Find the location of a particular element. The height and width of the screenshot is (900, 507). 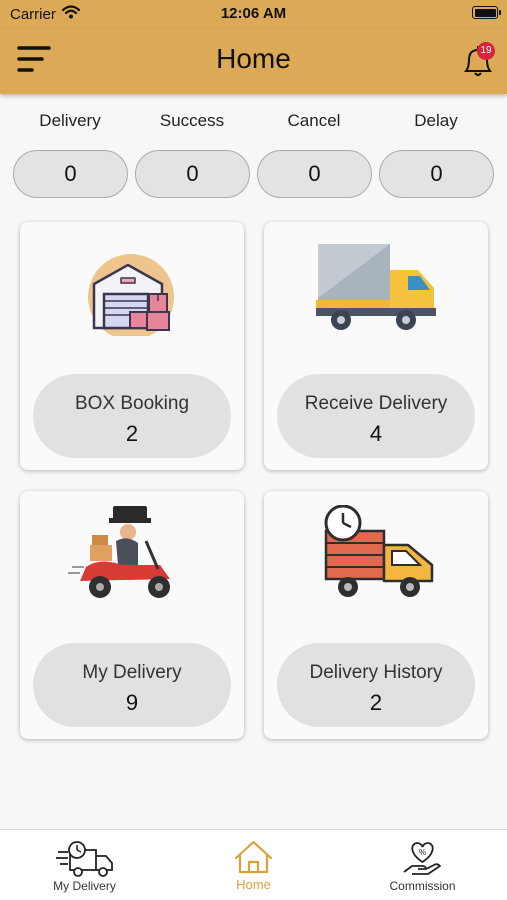

bottom-tab-bar: My Delivery Home % Commission is located at coordinates (253, 864).